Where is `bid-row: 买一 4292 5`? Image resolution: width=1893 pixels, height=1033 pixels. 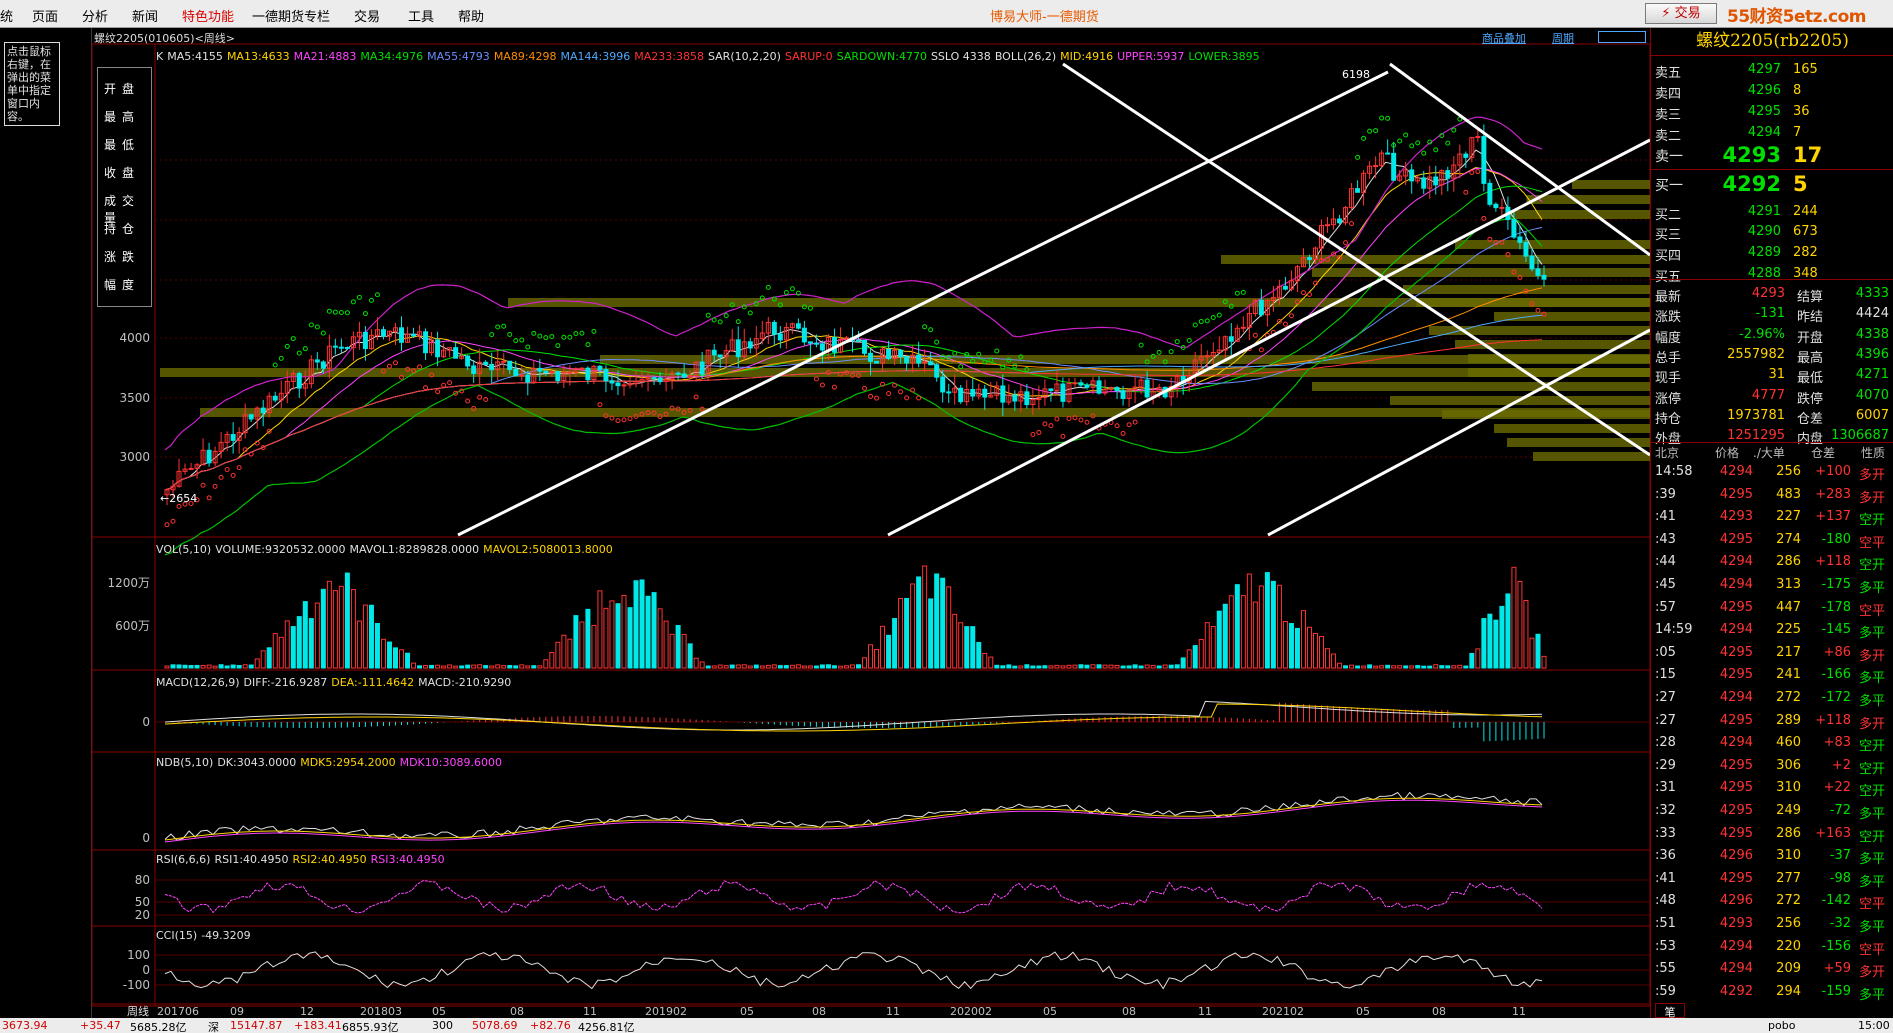
bid-row: 买一 4292 5 is located at coordinates (1770, 184).